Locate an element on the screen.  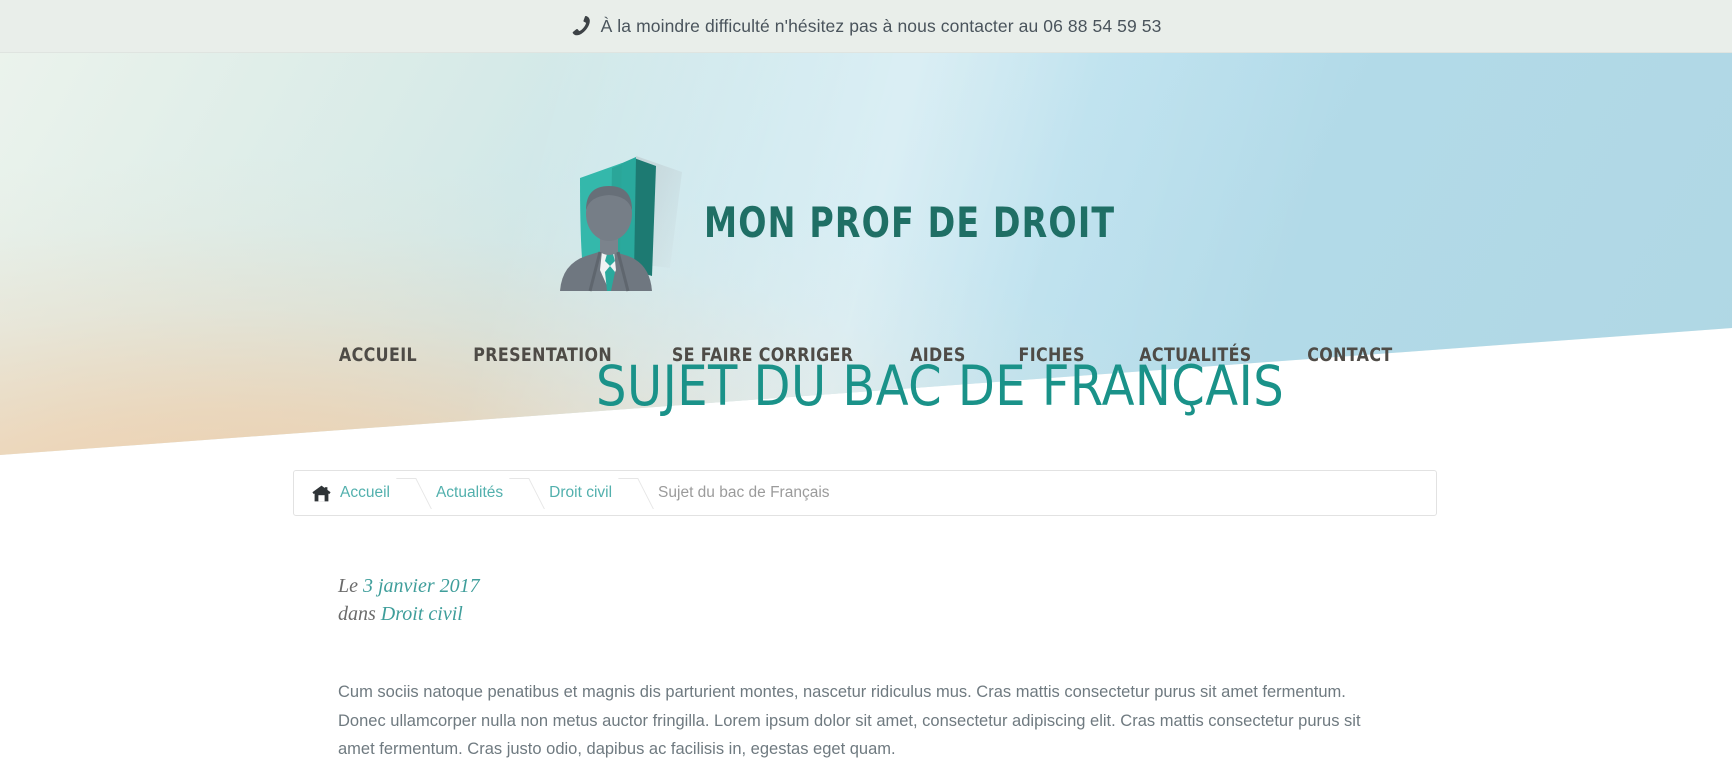
article-category-link: Droit civil is located at coordinates (422, 614).